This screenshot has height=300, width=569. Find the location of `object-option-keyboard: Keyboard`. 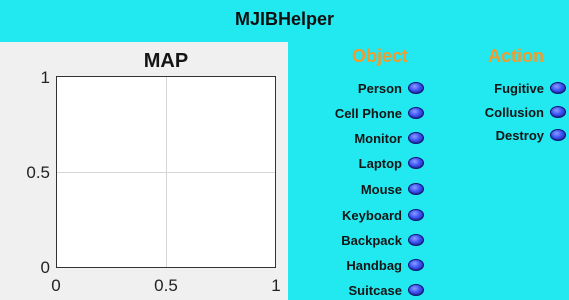

object-option-keyboard: Keyboard is located at coordinates (352, 215).